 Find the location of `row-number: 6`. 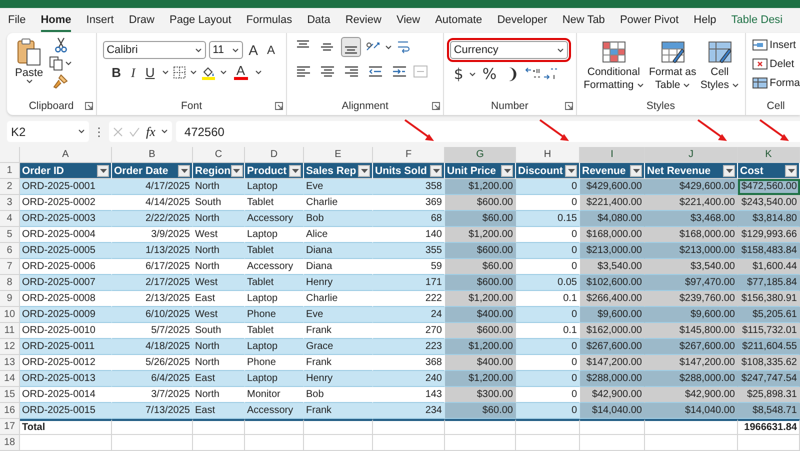

row-number: 6 is located at coordinates (10, 251).